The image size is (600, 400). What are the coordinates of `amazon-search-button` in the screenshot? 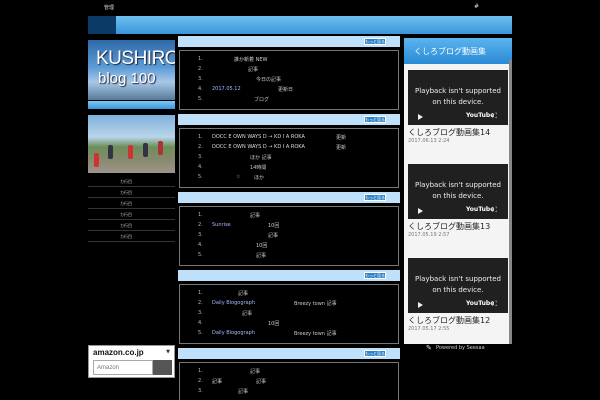 It's located at (162, 367).